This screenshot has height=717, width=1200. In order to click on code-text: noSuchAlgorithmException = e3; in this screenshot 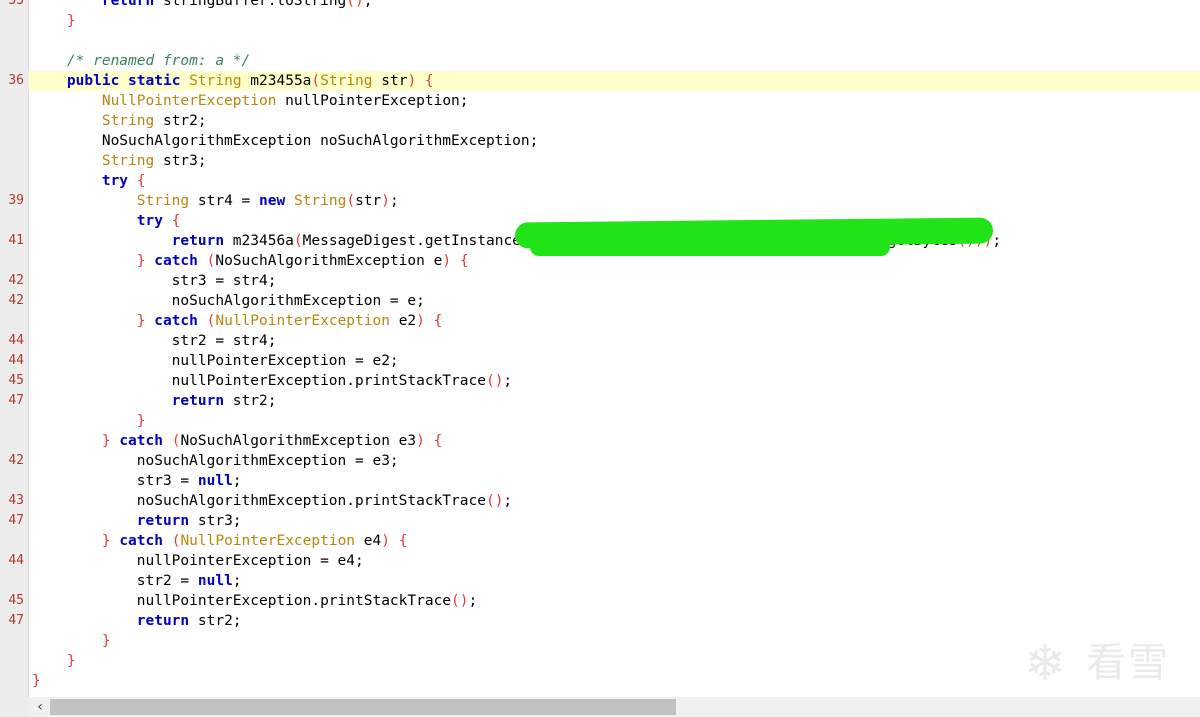, I will do `click(215, 461)`.